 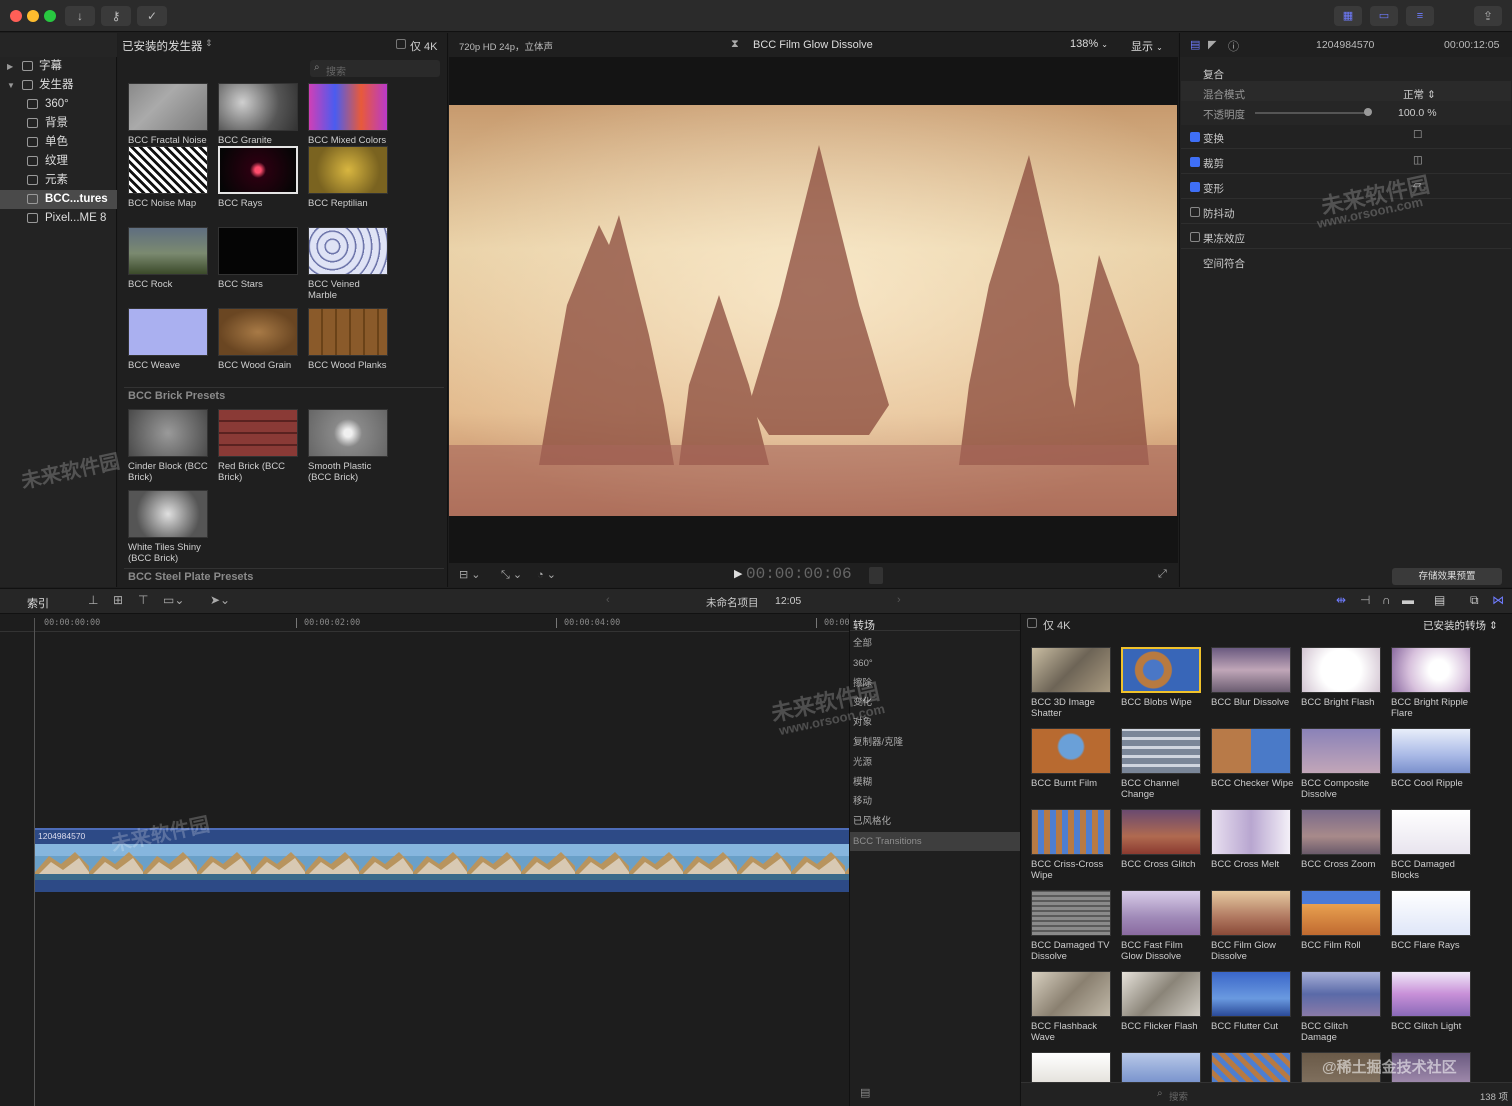 I want to click on category-item: 移动, so click(x=935, y=801).